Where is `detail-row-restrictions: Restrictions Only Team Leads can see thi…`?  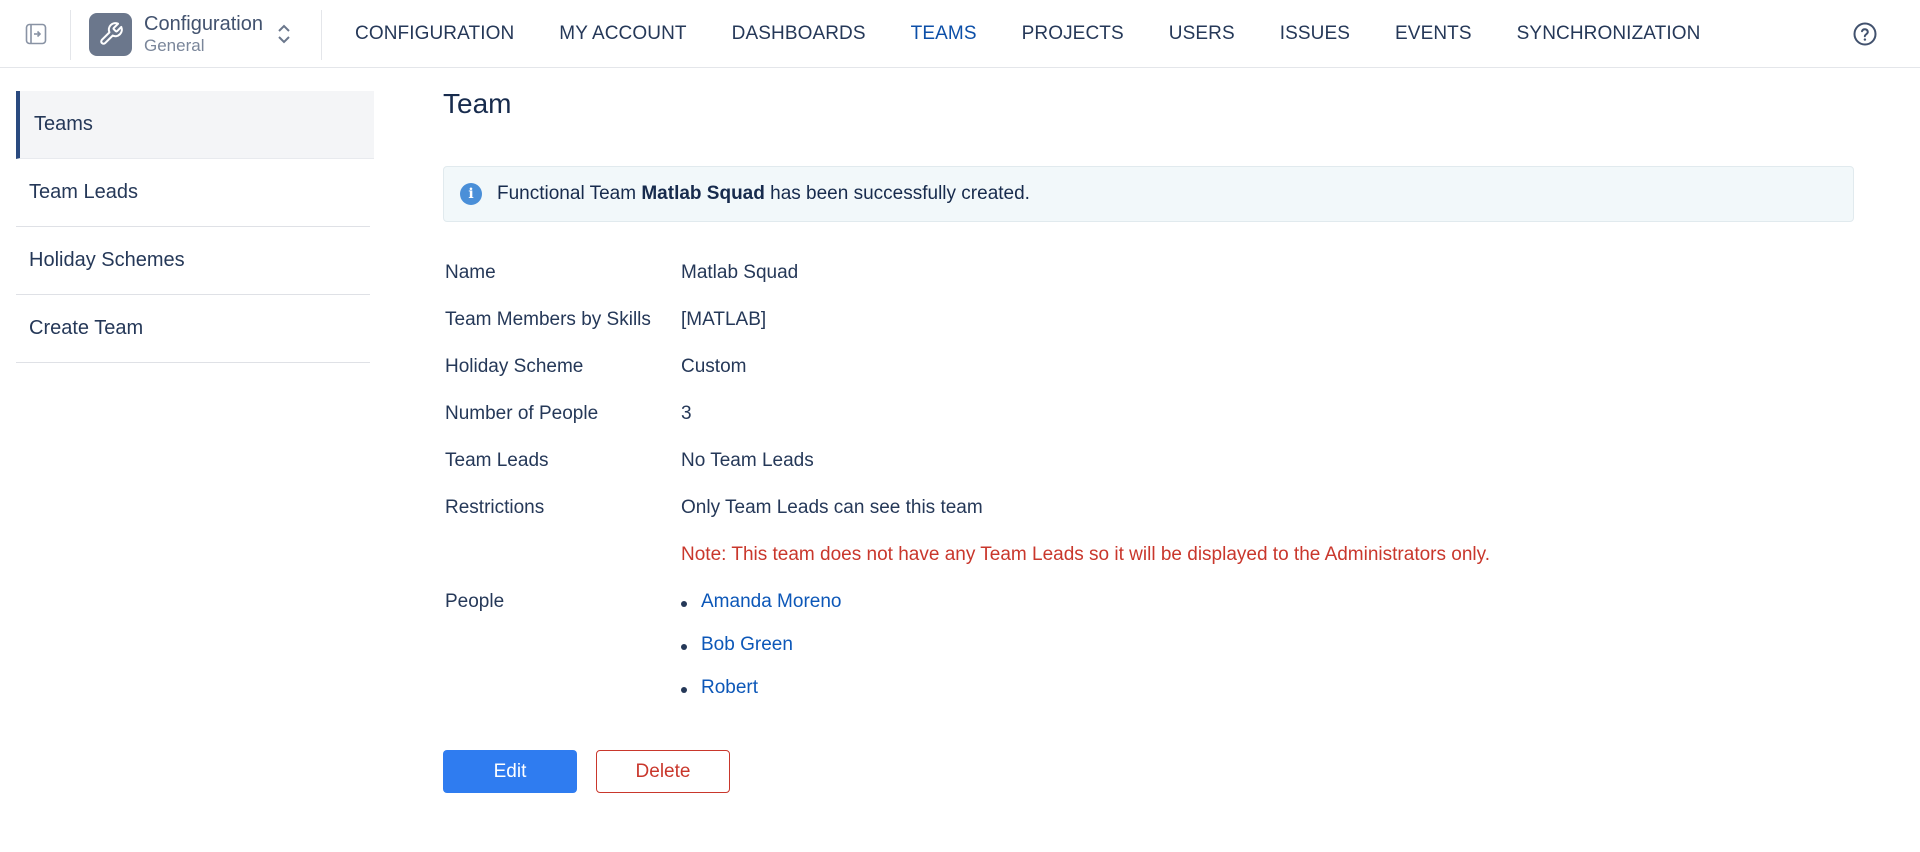 detail-row-restrictions: Restrictions Only Team Leads can see thi… is located at coordinates (1145, 520).